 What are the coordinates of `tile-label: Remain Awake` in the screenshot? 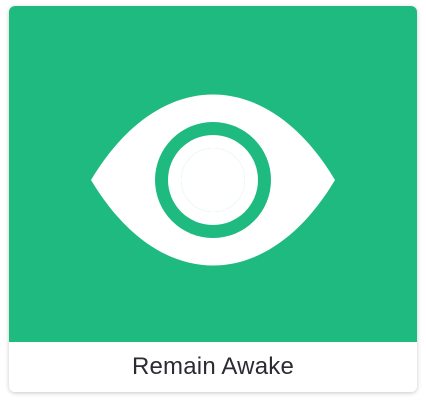 It's located at (213, 366).